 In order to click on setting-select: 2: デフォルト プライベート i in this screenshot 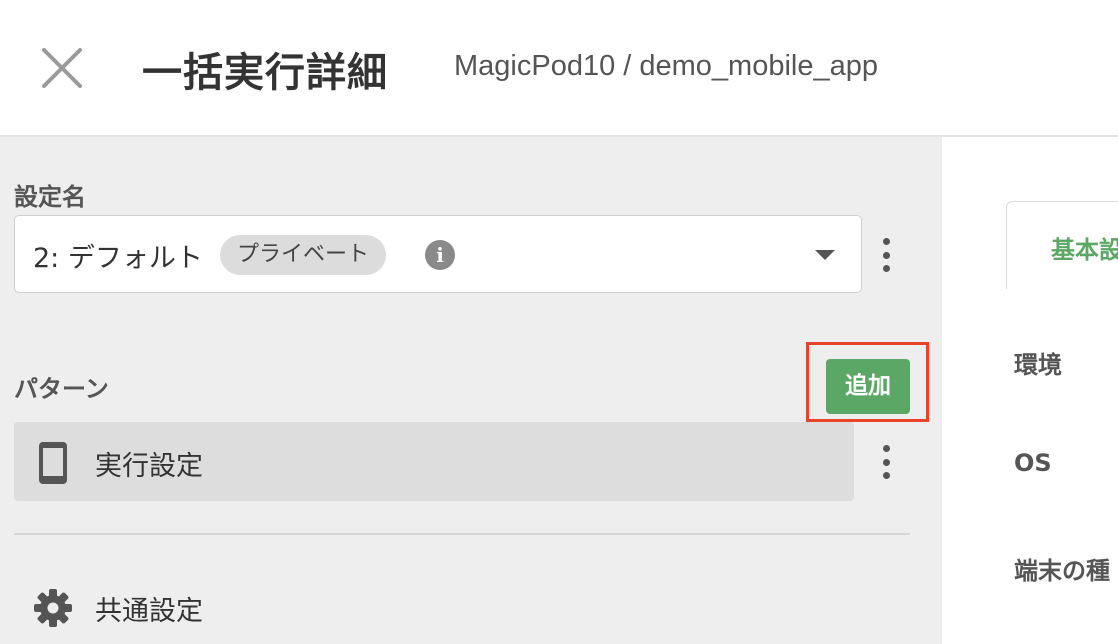, I will do `click(438, 254)`.